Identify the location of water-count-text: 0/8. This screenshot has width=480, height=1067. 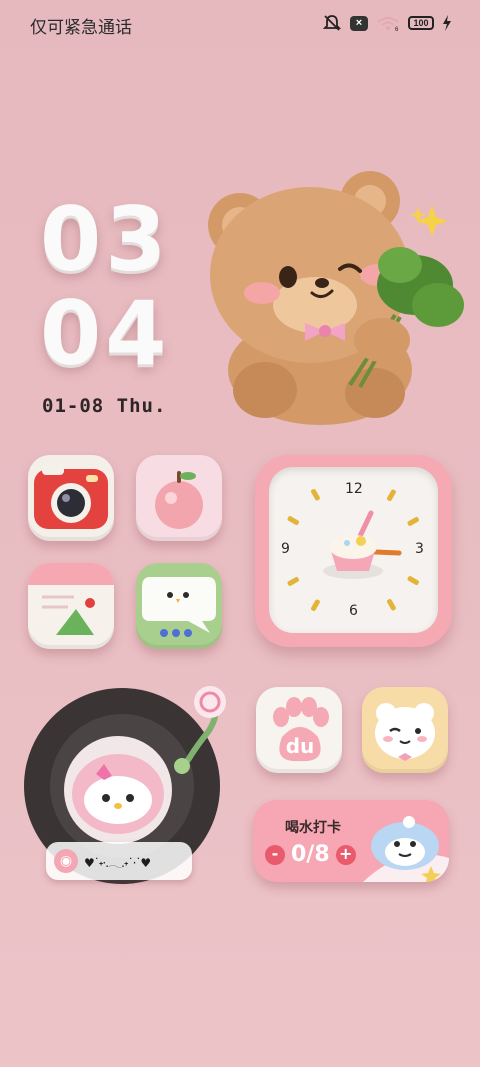
(310, 854).